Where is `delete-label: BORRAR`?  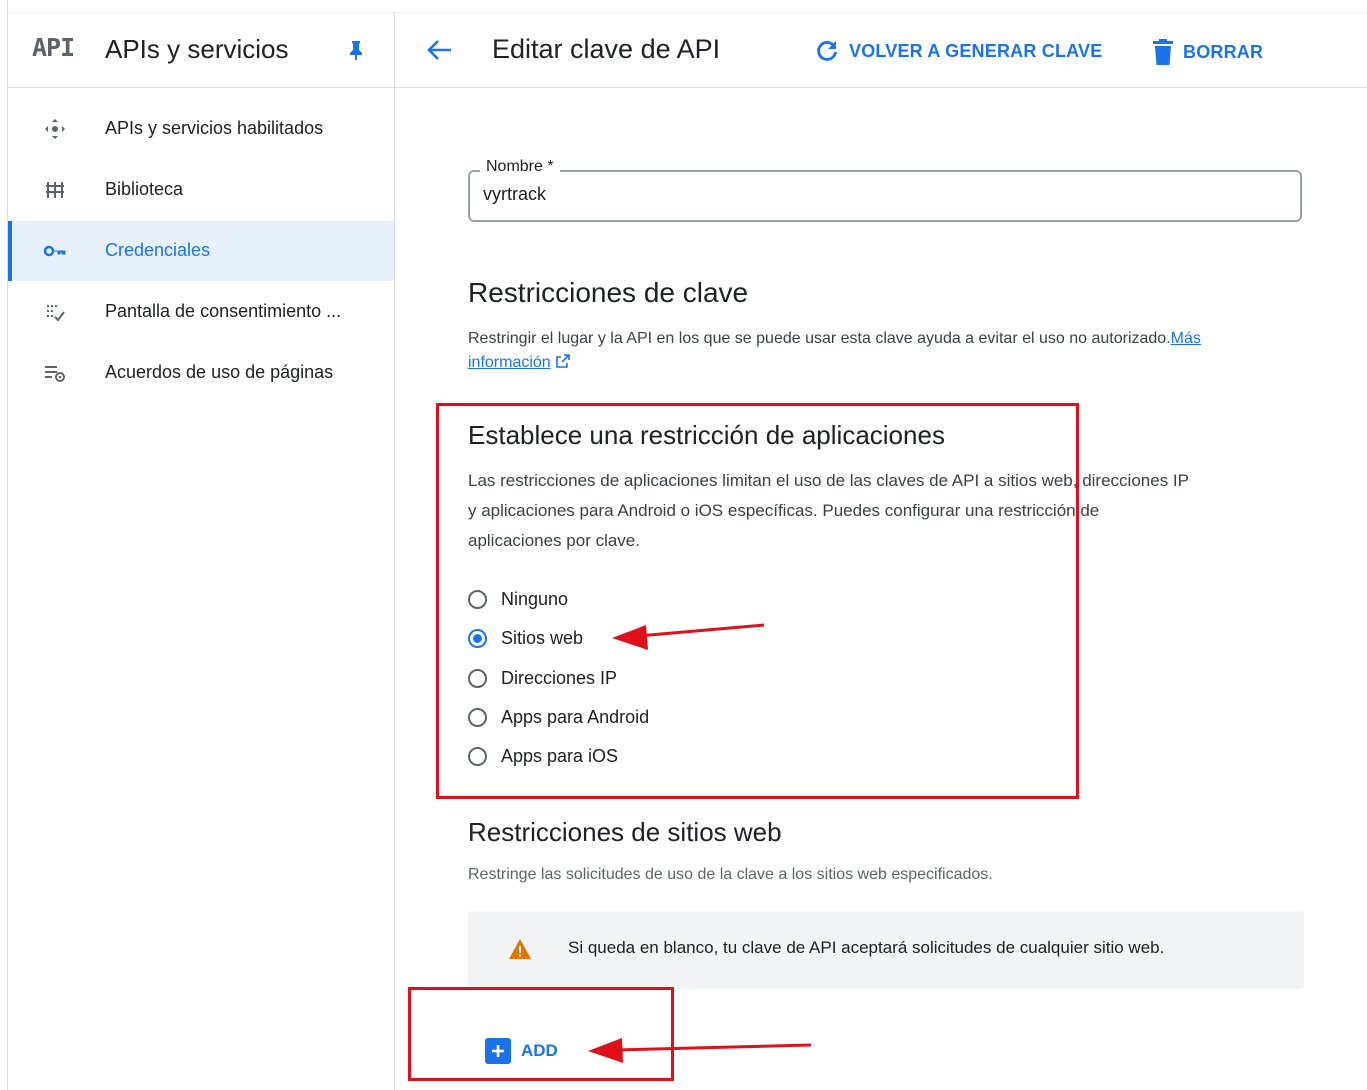
delete-label: BORRAR is located at coordinates (1223, 51).